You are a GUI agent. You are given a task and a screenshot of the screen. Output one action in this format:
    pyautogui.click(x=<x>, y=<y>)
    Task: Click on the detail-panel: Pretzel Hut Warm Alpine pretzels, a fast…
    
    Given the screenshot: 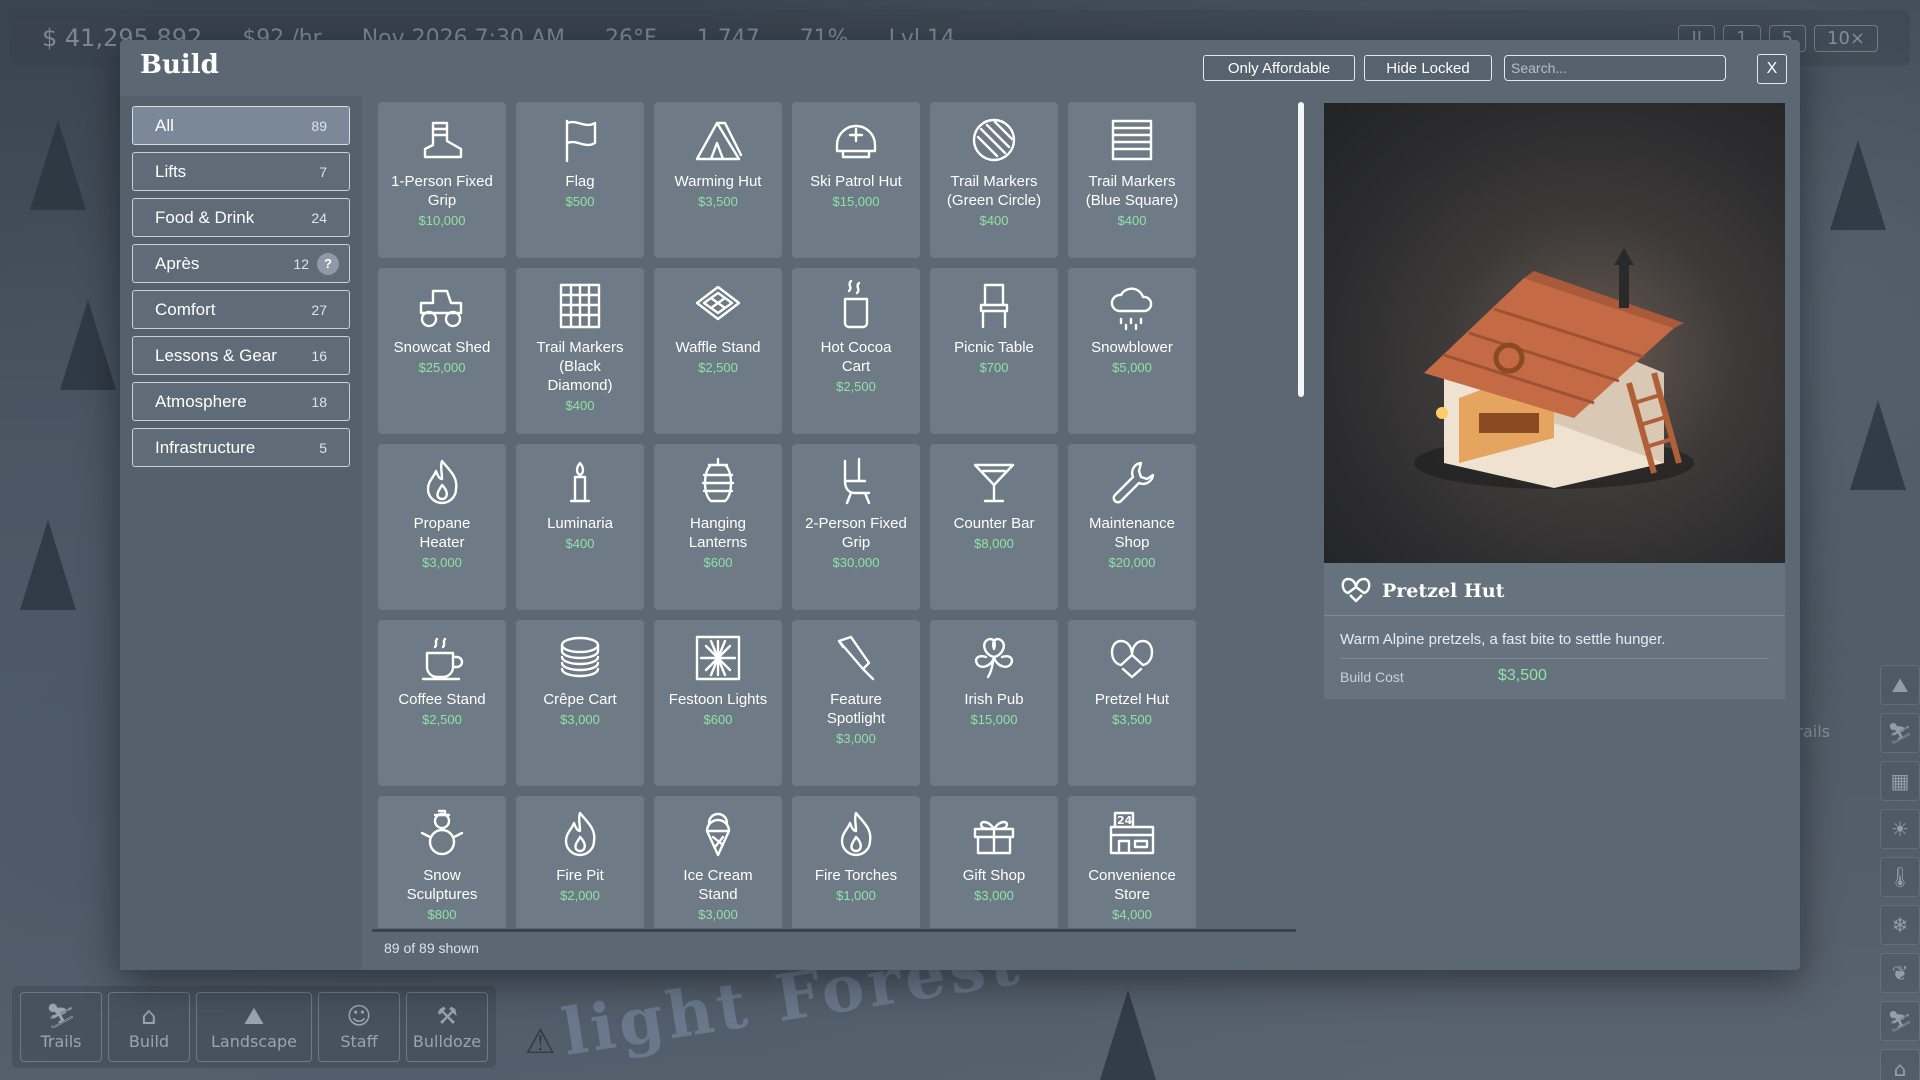 What is the action you would take?
    pyautogui.click(x=1554, y=401)
    